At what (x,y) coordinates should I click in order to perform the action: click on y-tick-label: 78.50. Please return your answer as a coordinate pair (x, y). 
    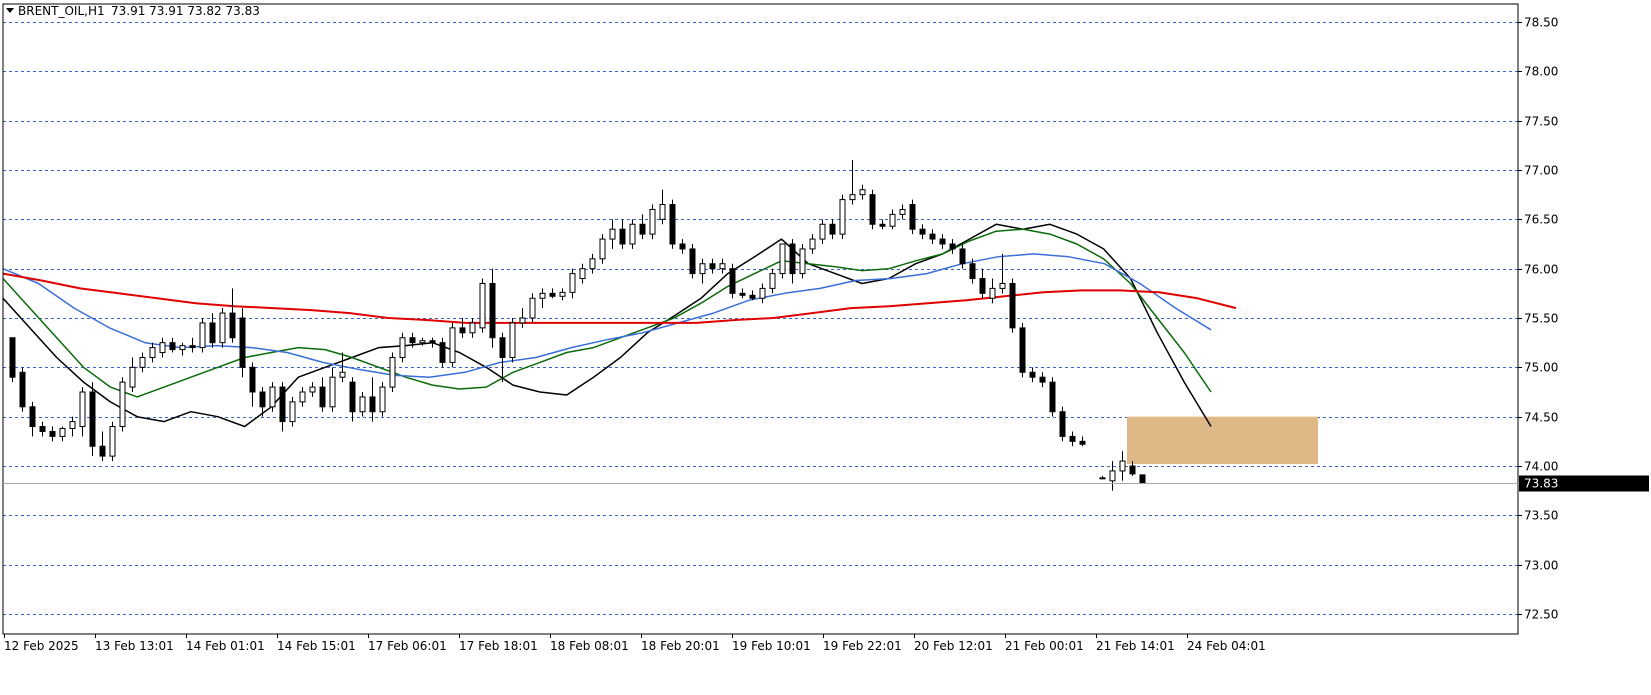
    Looking at the image, I should click on (1541, 23).